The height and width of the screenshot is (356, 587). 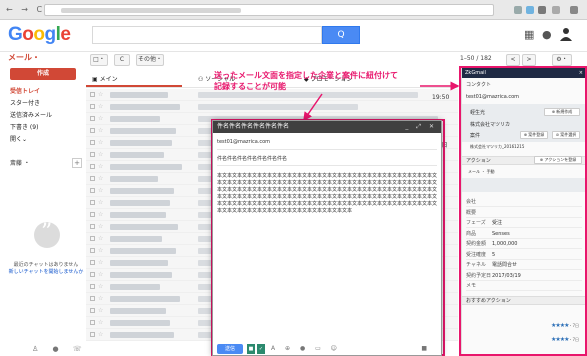 What do you see at coordinates (497, 147) in the screenshot?
I see `deal-name: 株式会社マツリカ_20161215` at bounding box center [497, 147].